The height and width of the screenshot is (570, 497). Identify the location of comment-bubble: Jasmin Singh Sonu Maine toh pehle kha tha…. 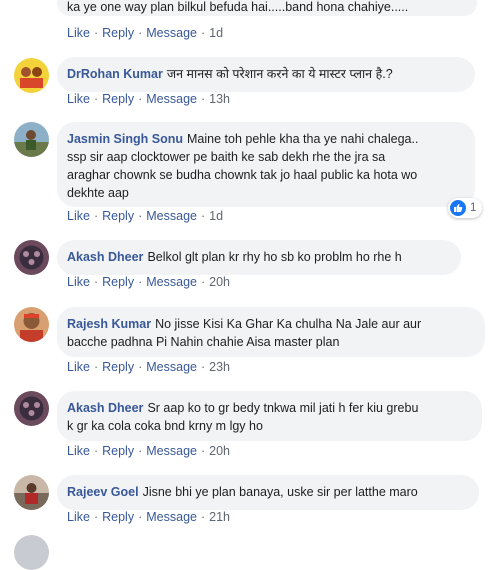
(266, 164).